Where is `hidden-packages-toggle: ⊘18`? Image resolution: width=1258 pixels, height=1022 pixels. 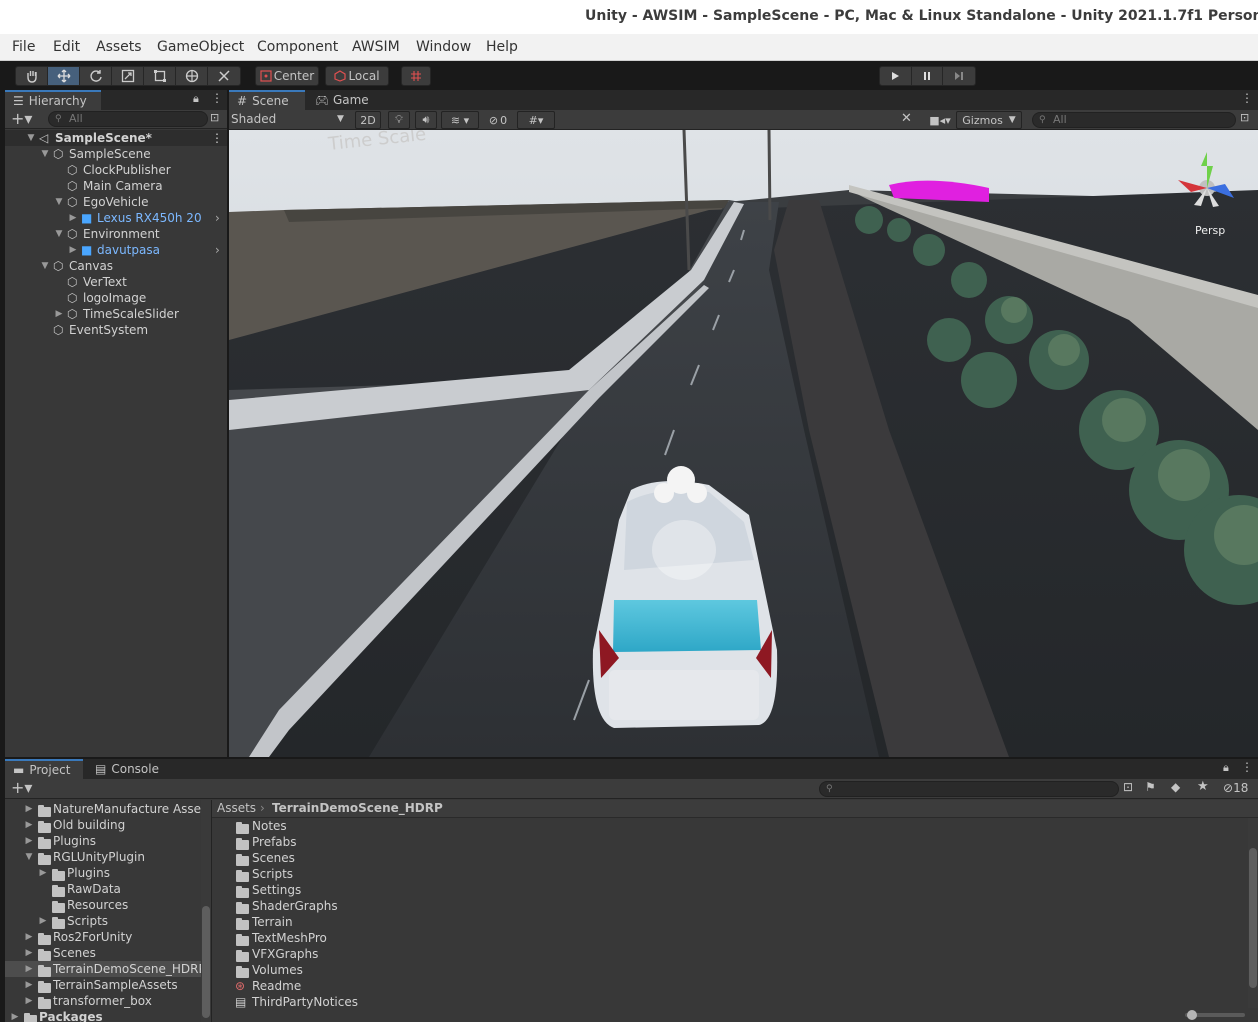 hidden-packages-toggle: ⊘18 is located at coordinates (1235, 788).